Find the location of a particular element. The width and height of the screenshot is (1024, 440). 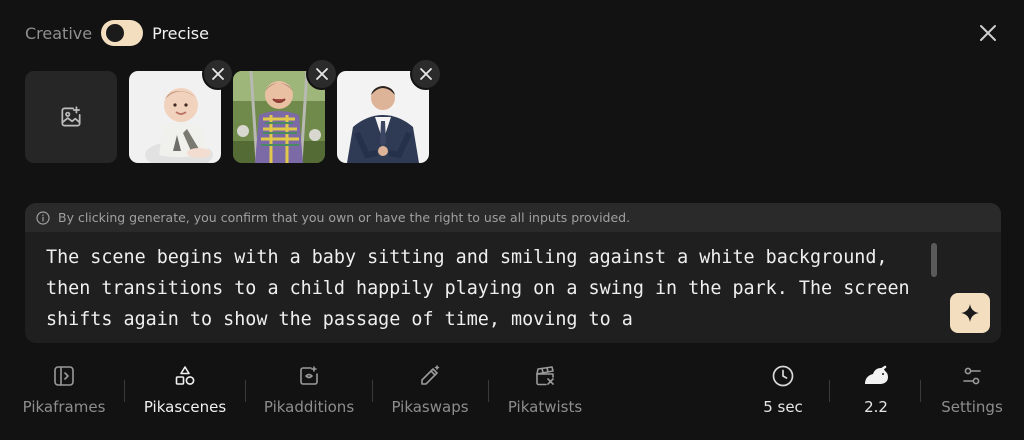

clock-icon is located at coordinates (783, 376).